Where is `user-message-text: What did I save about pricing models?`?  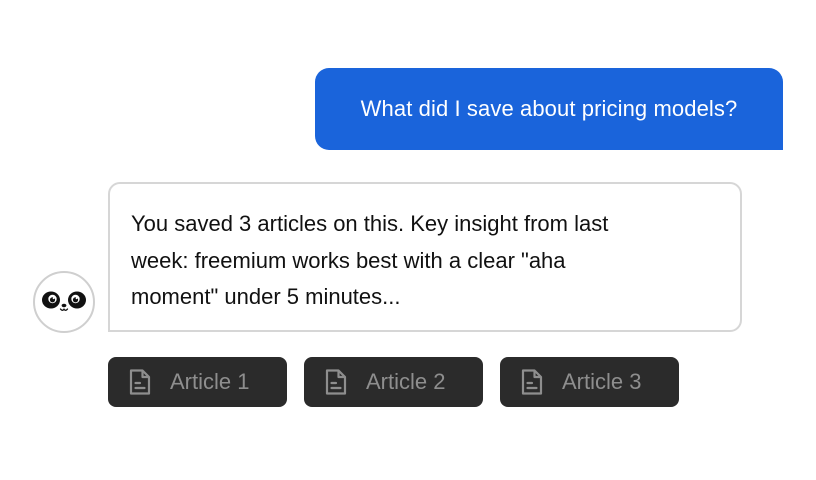 user-message-text: What did I save about pricing models? is located at coordinates (549, 108).